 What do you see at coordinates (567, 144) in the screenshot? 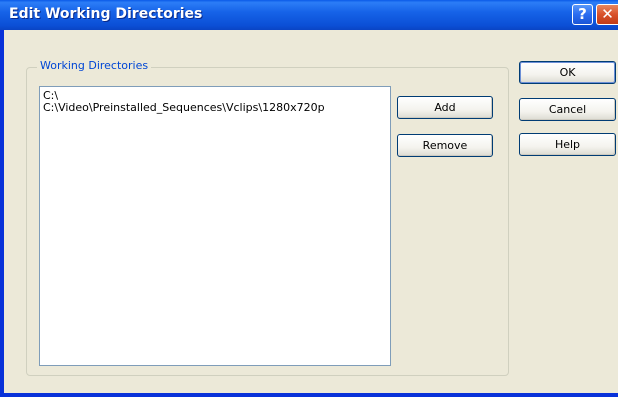
I see `help-button: Help` at bounding box center [567, 144].